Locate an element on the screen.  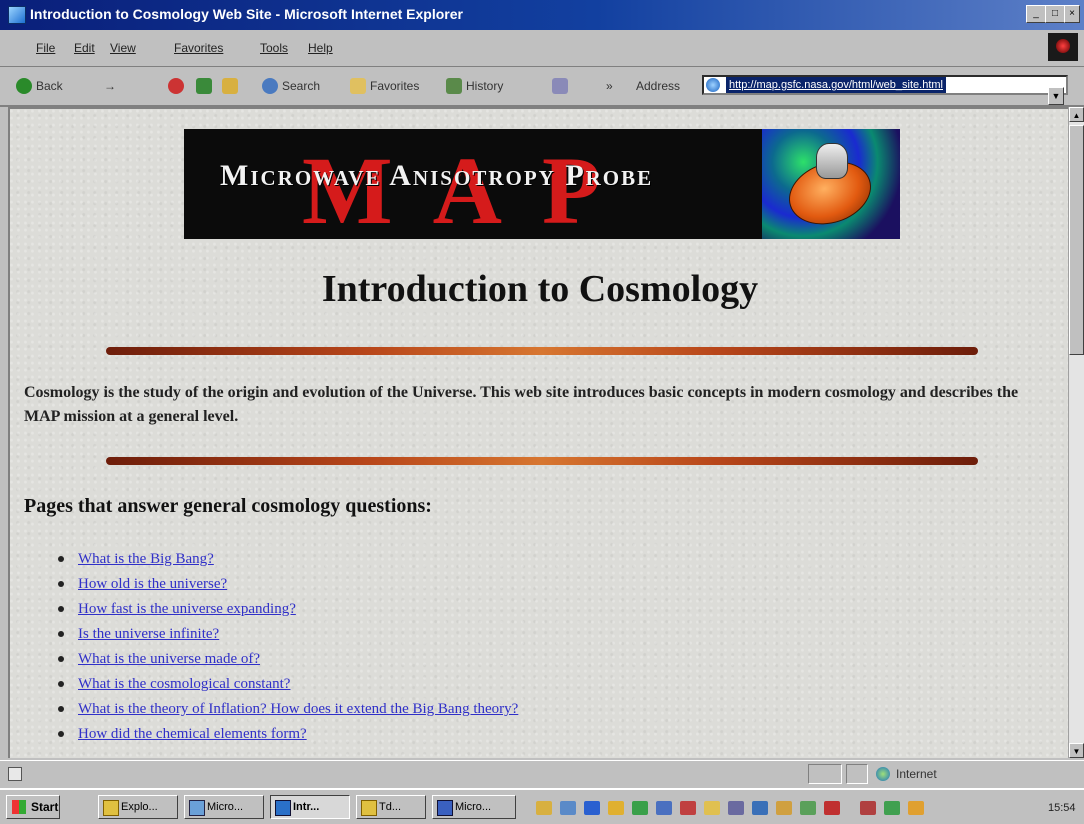
maximize-button: □ is located at coordinates (1055, 14).